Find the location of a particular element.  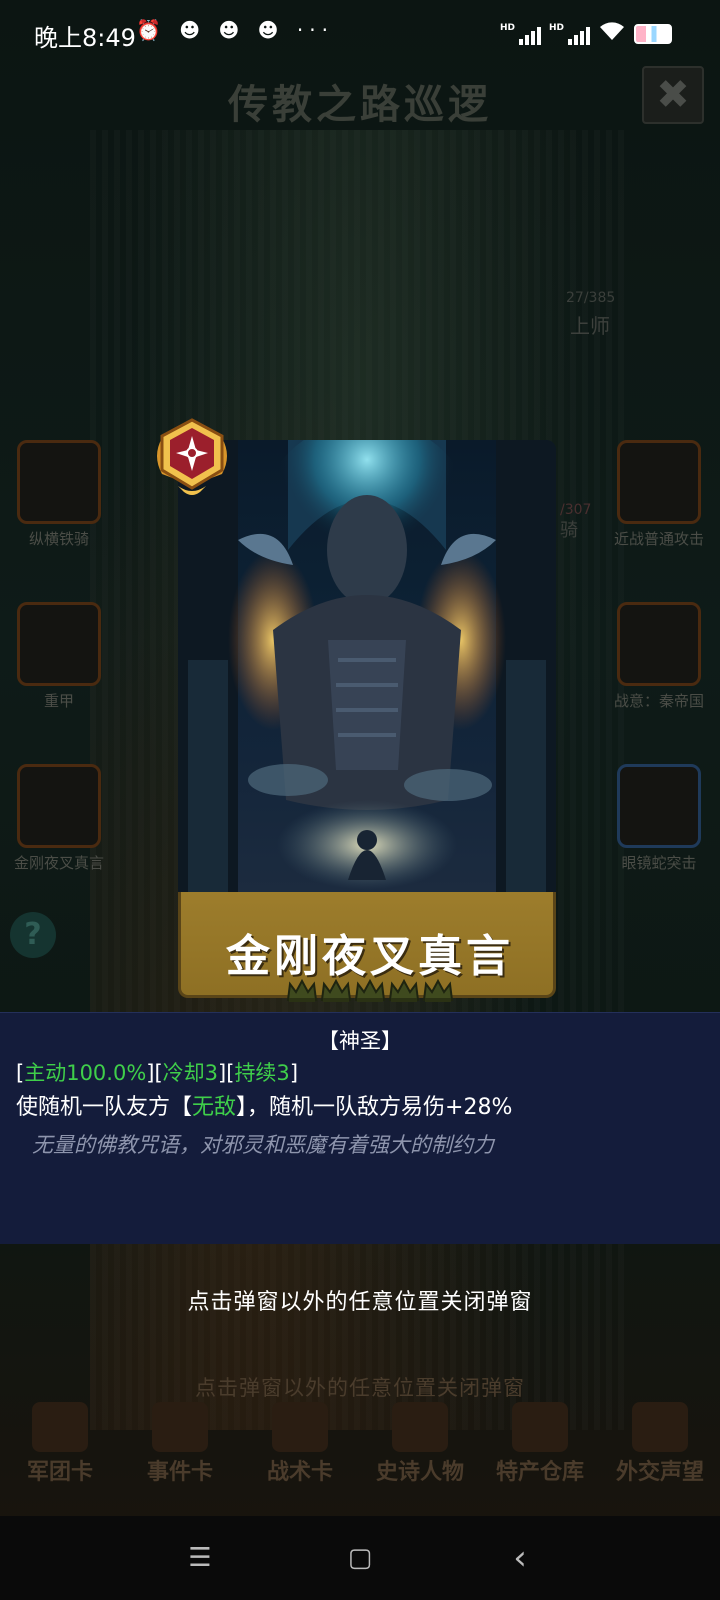

nav-label: 史诗人物 is located at coordinates (419, 1472).